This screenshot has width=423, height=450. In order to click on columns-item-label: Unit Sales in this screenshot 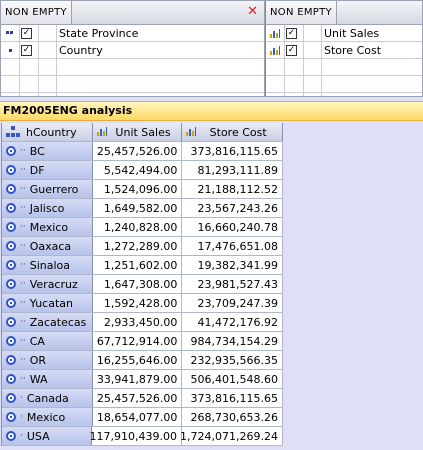, I will do `click(352, 33)`.